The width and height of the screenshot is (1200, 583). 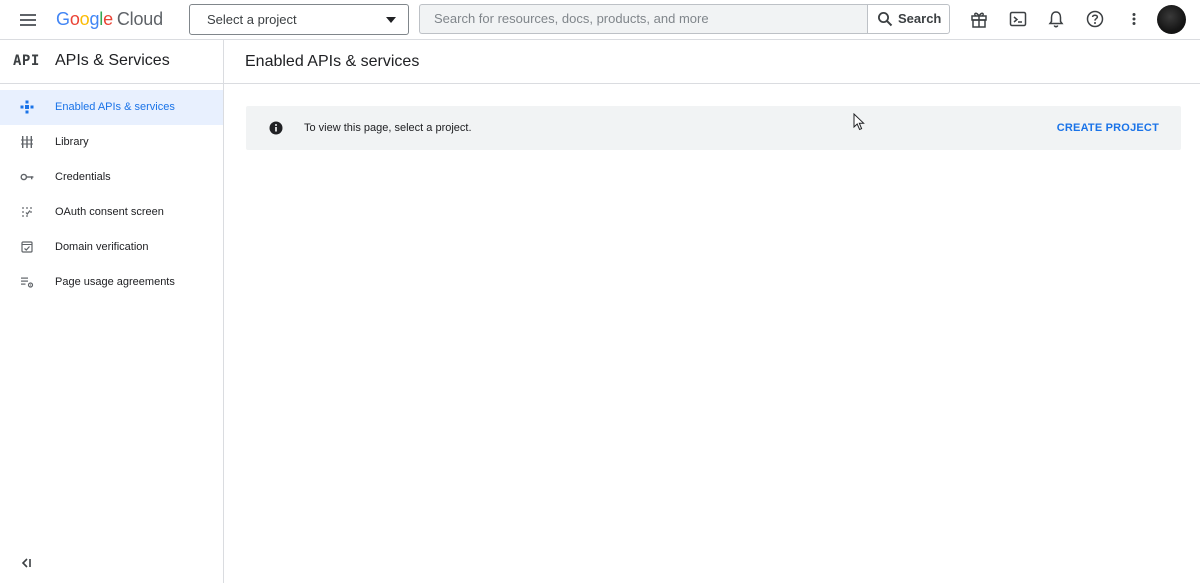 What do you see at coordinates (859, 122) in the screenshot?
I see `mouse-cursor-icon` at bounding box center [859, 122].